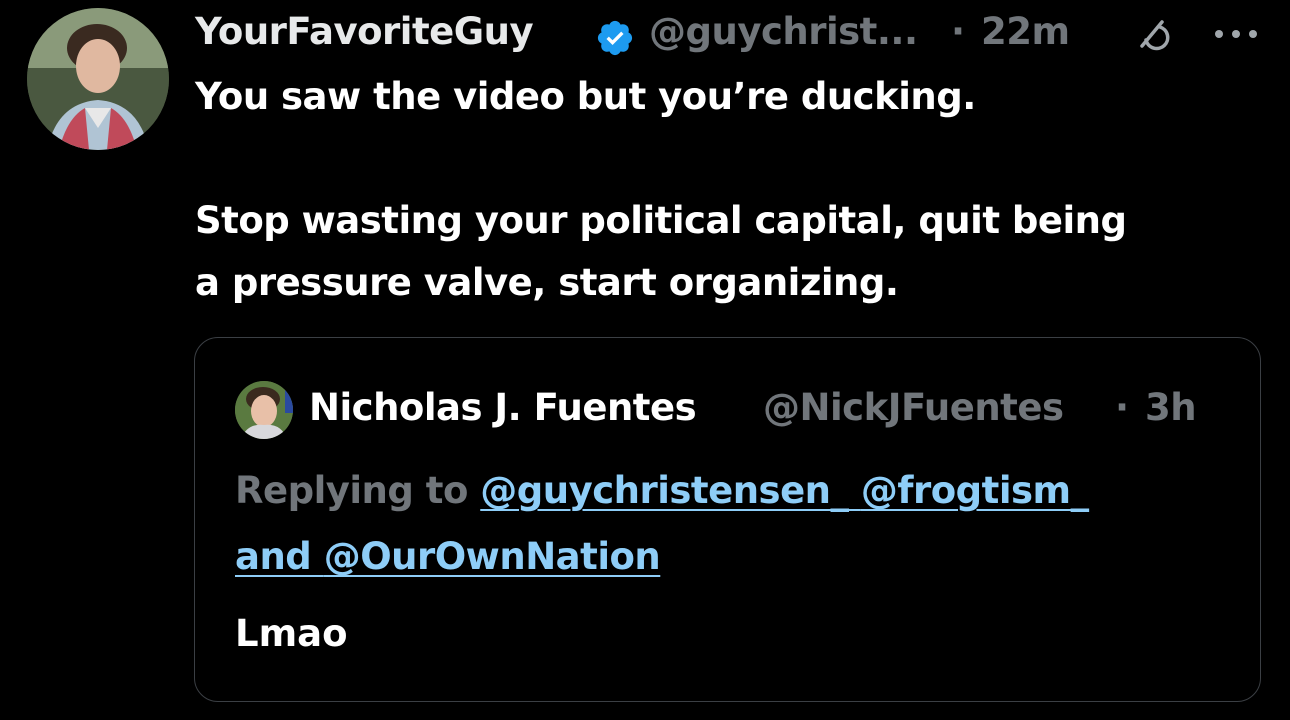  I want to click on author-avatar, so click(98, 79).